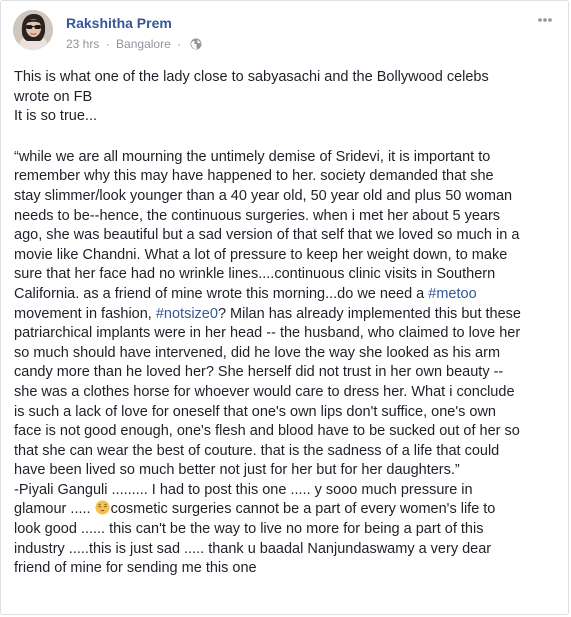  I want to click on post-timestamp: 23 hrs, so click(82, 44).